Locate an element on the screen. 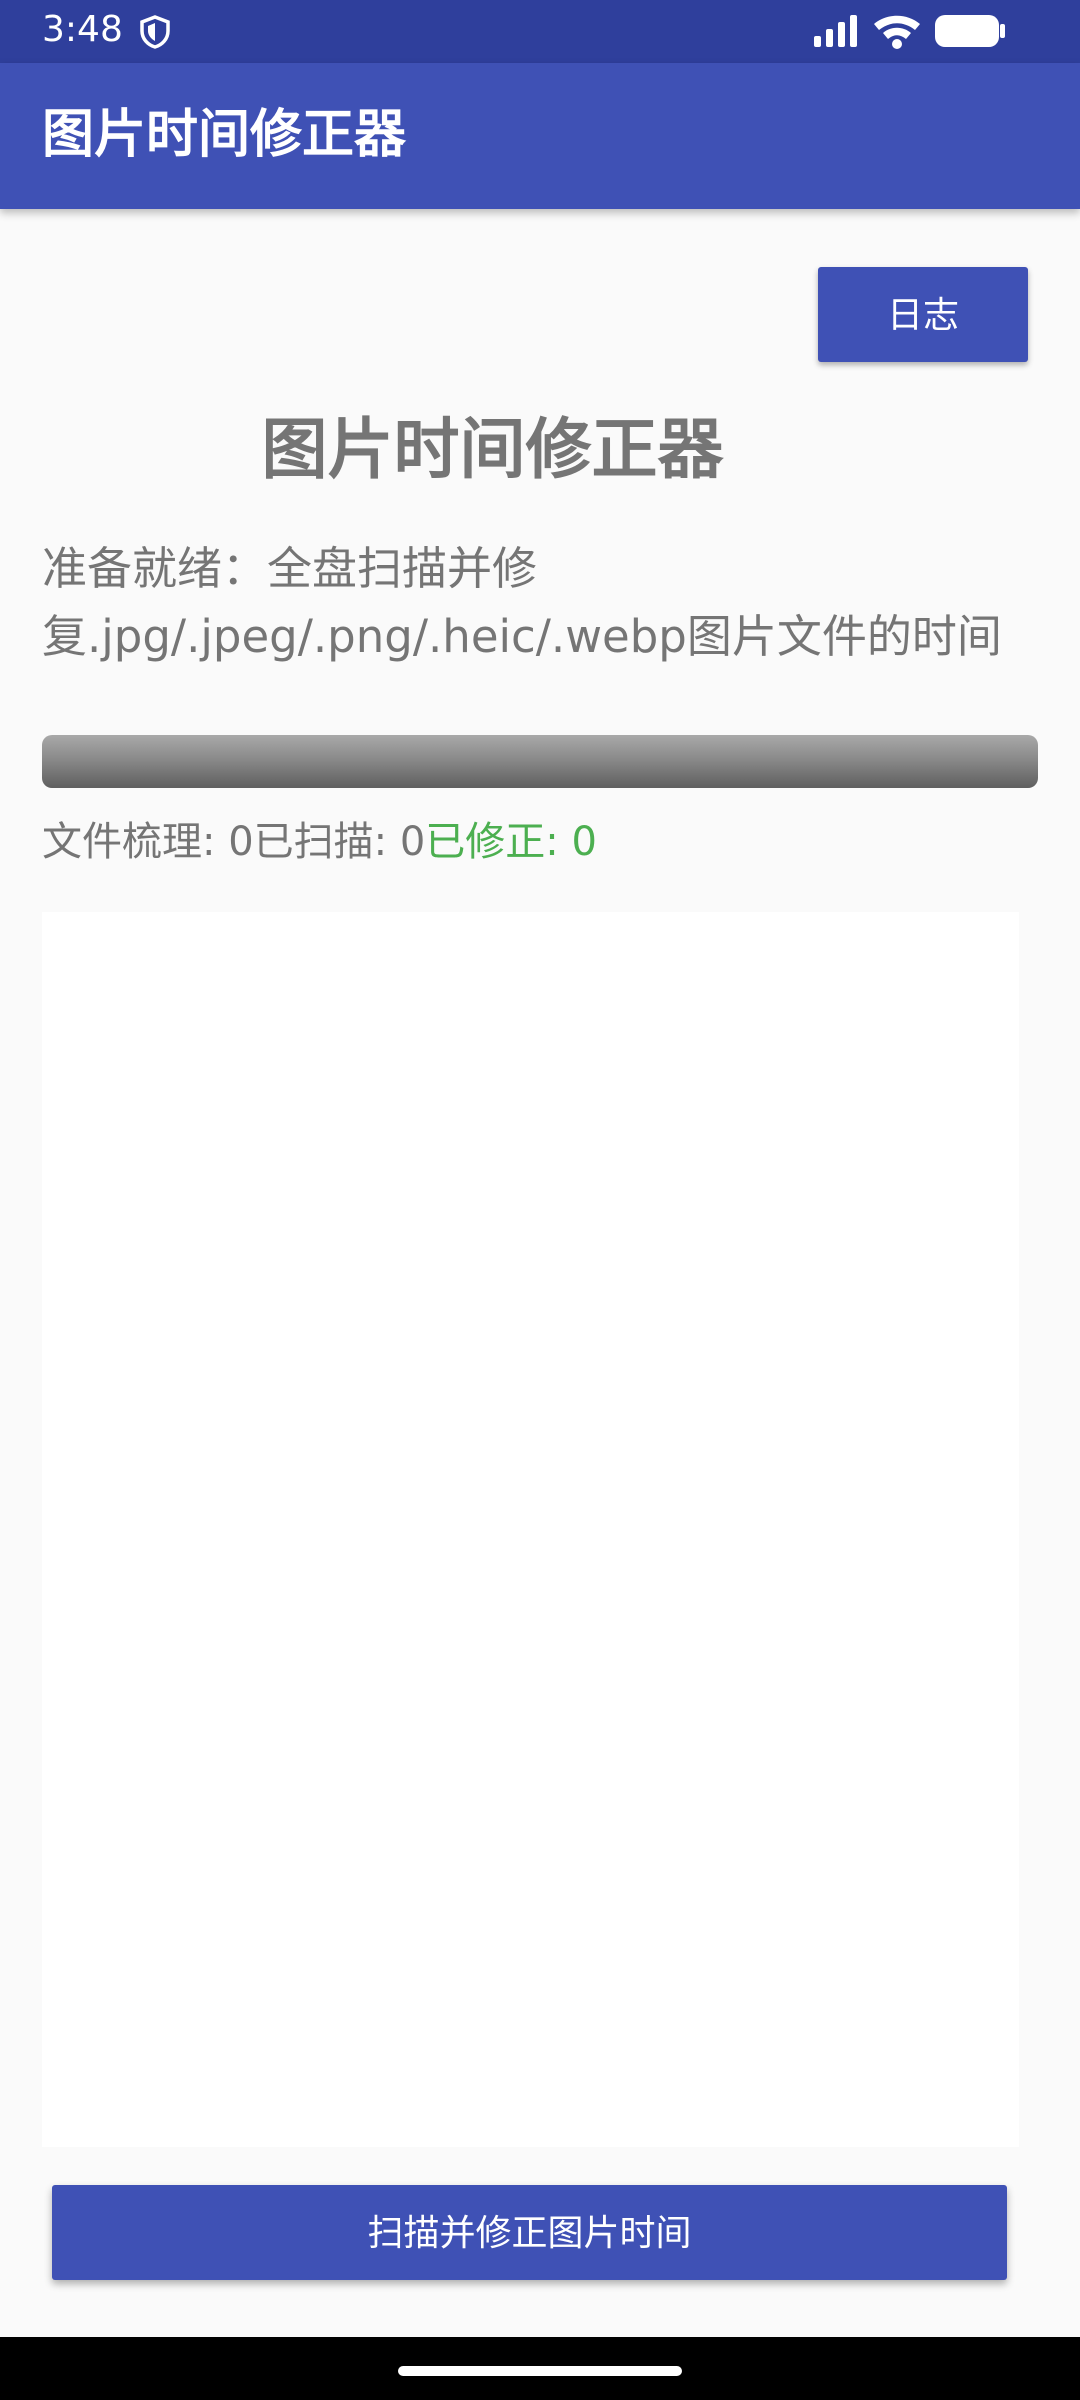  scanned-count: 已扫描: 0 is located at coordinates (339, 842).